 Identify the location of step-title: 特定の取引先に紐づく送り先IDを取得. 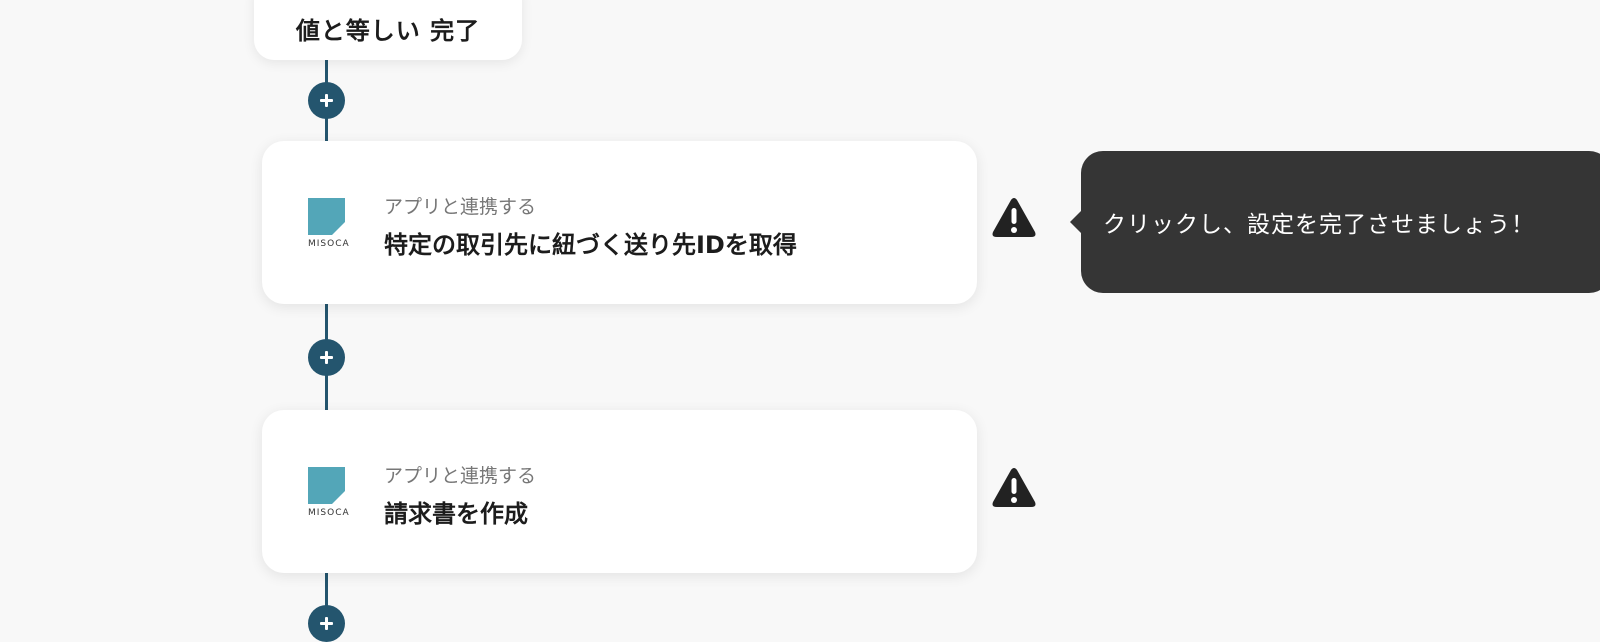
(590, 245).